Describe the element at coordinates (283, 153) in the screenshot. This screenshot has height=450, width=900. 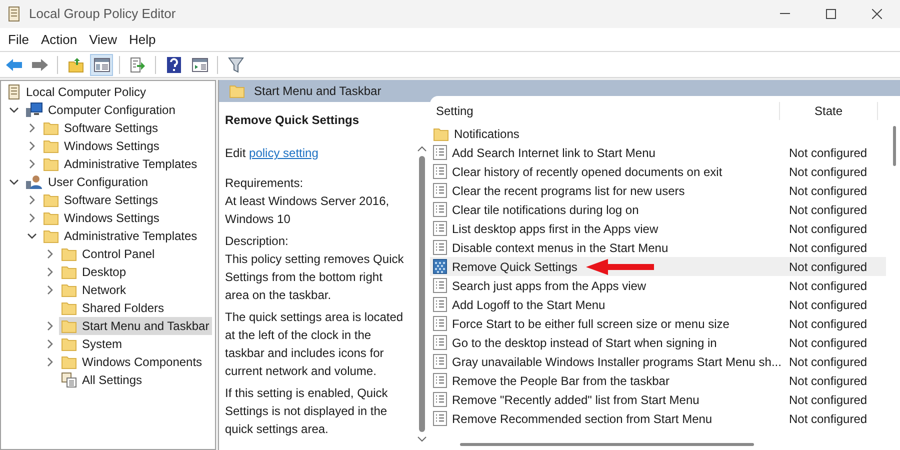
I see `policy-setting-link: policy setting` at that location.